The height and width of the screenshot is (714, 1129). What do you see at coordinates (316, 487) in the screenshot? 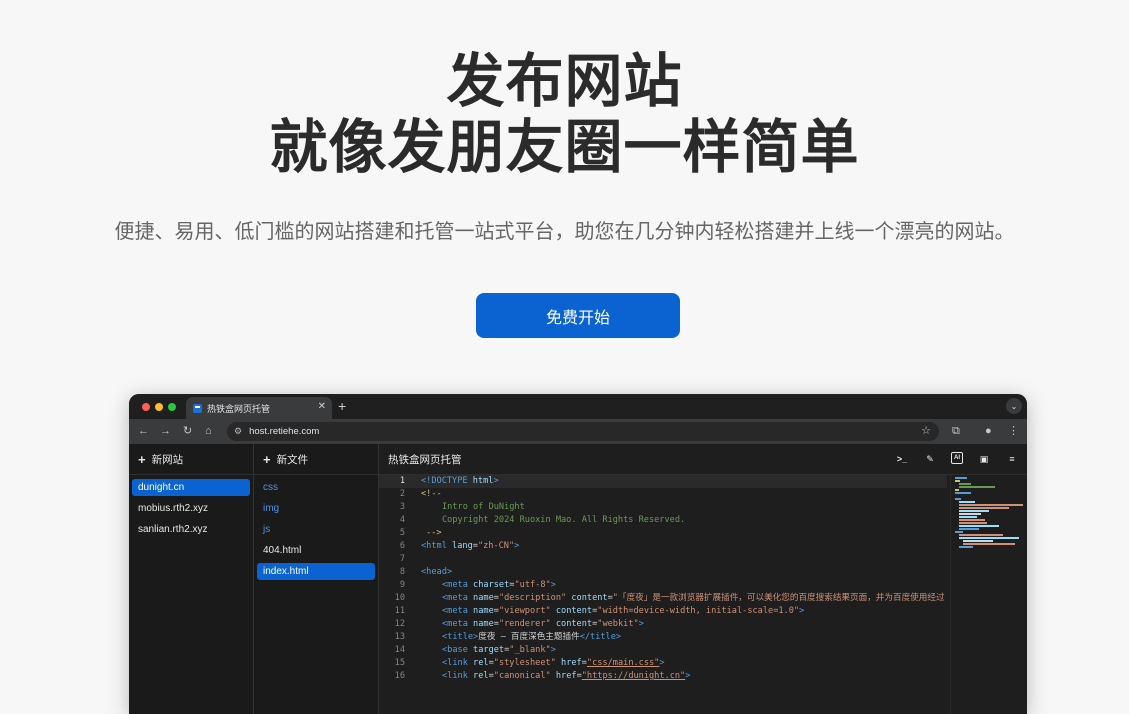
I see `folder-css: css` at bounding box center [316, 487].